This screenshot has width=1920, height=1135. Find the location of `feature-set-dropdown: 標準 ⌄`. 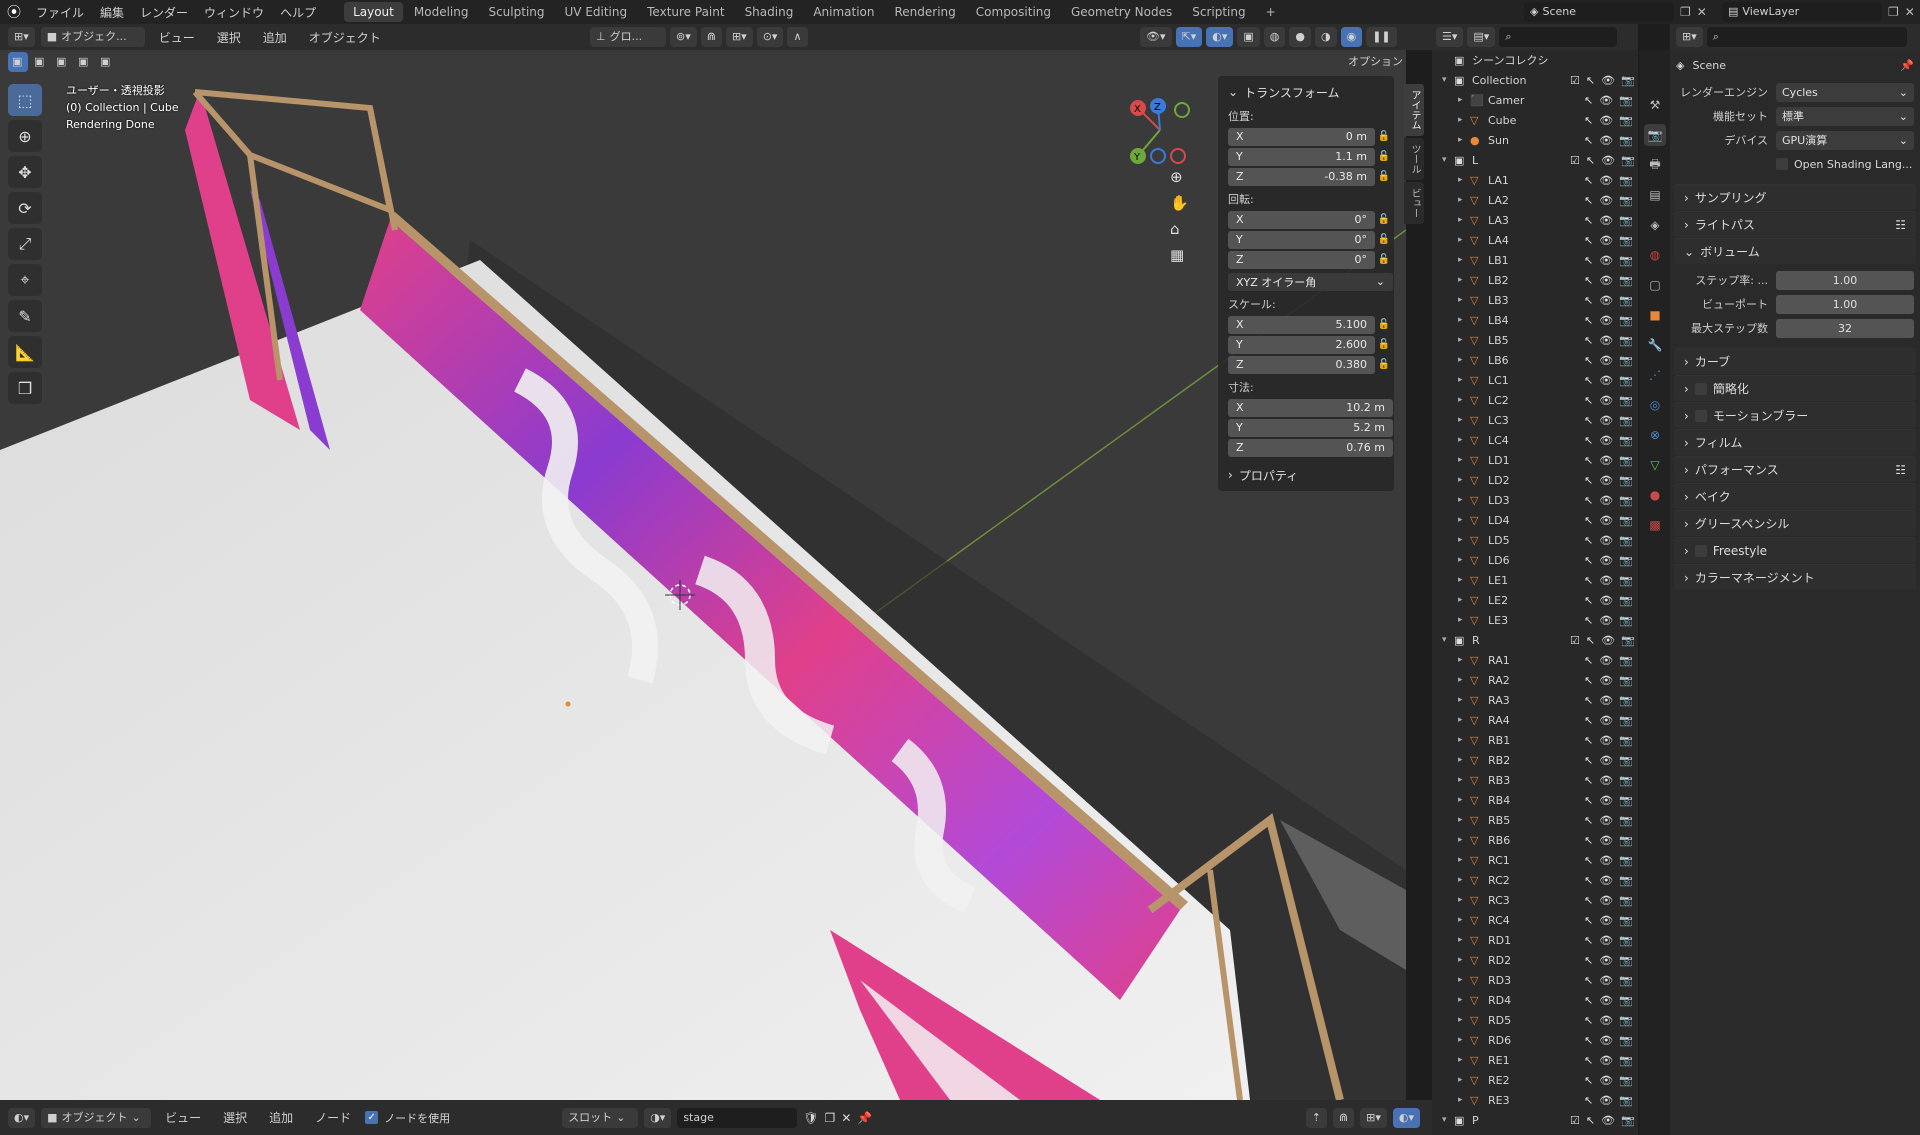

feature-set-dropdown: 標準 ⌄ is located at coordinates (1845, 116).